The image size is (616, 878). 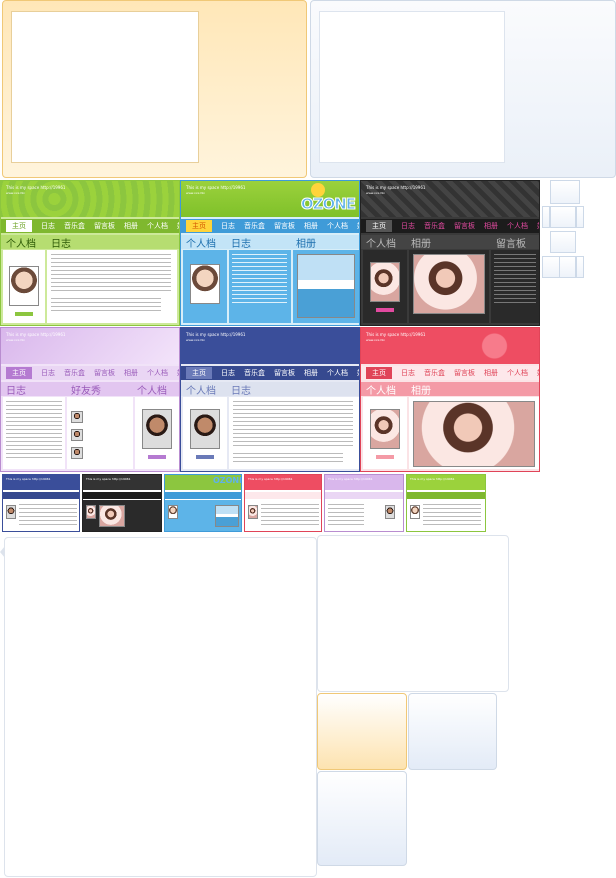 What do you see at coordinates (328, 204) in the screenshot?
I see `ozone-logo: OZONE` at bounding box center [328, 204].